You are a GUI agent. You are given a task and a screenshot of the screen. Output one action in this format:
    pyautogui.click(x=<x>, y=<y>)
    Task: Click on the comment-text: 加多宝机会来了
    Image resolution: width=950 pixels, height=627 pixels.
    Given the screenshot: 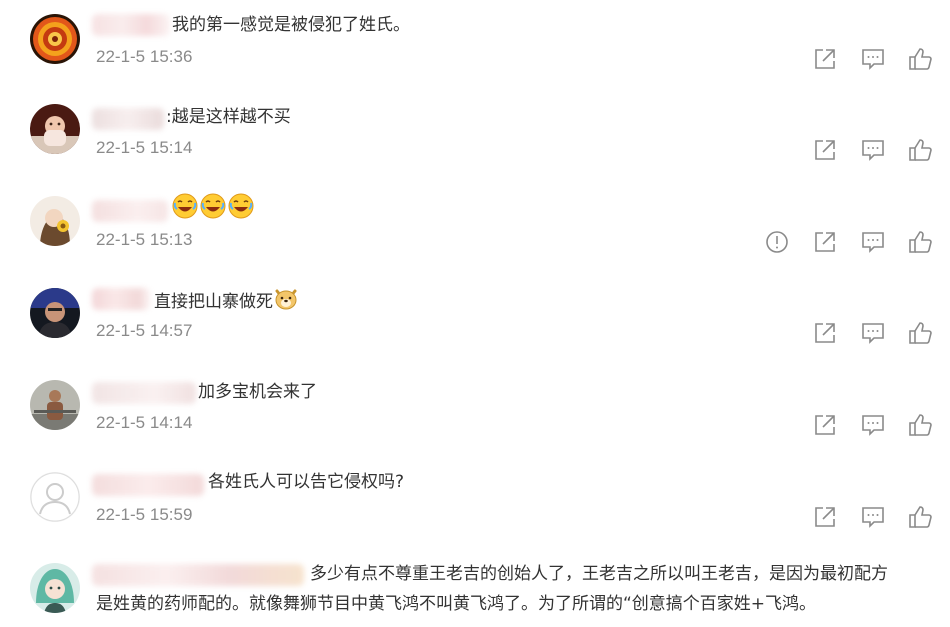 What is the action you would take?
    pyautogui.click(x=257, y=392)
    